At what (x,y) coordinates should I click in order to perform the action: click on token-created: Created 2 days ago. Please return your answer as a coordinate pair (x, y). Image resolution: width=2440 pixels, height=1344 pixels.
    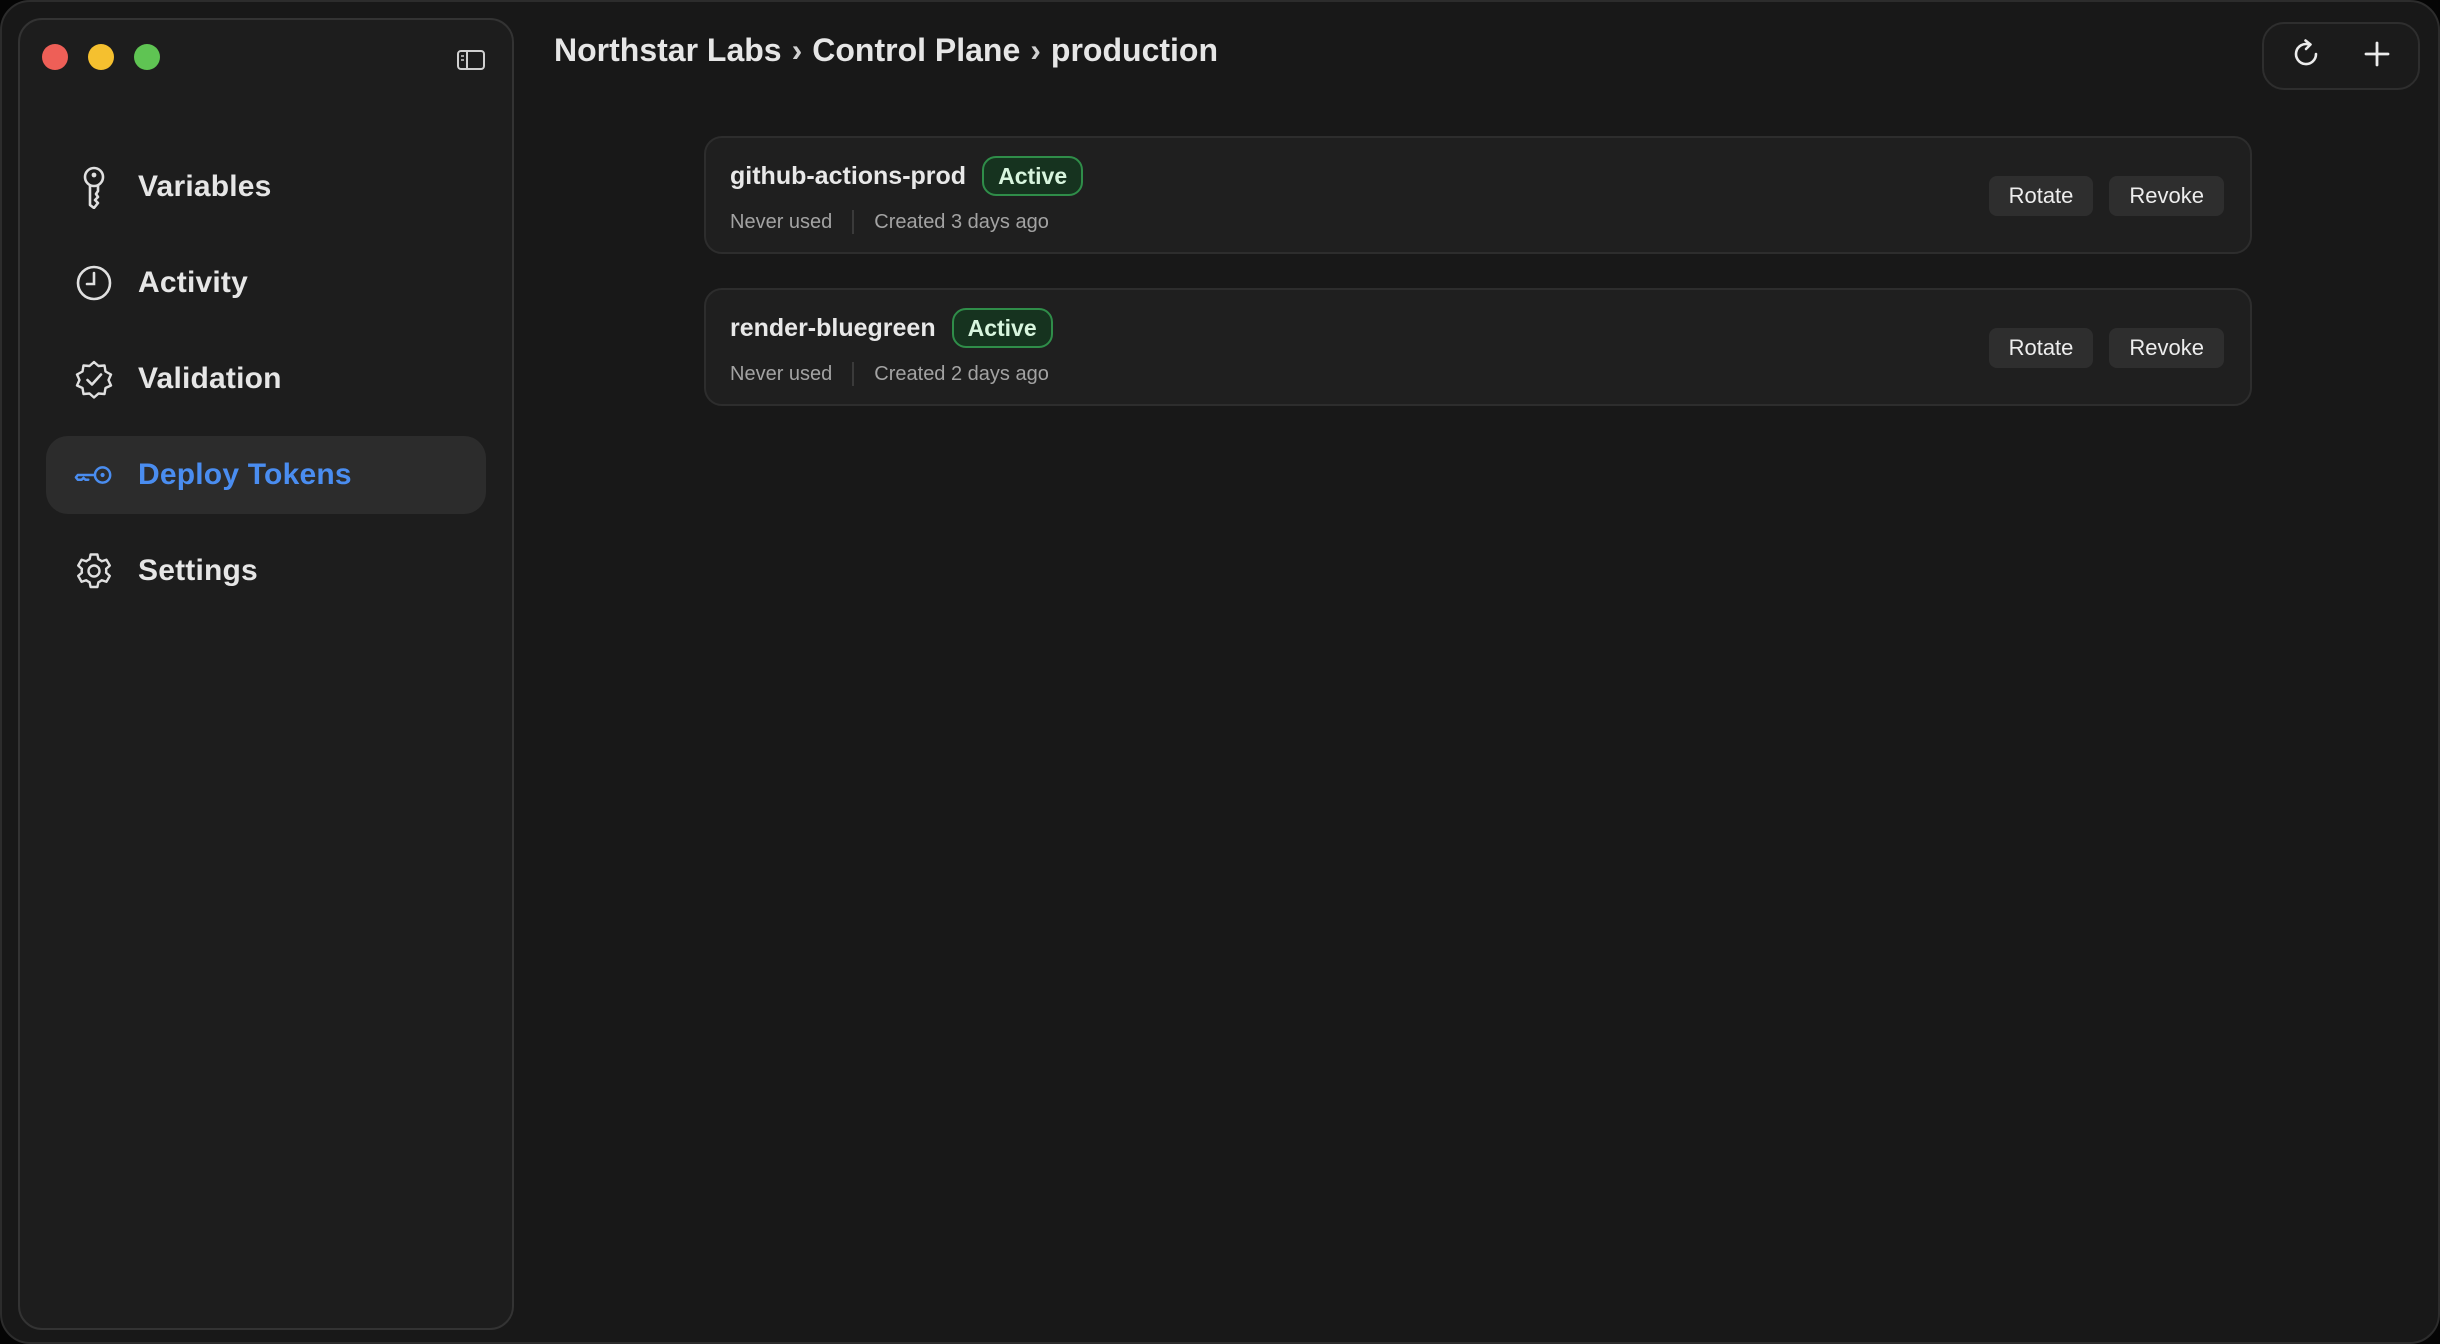
    Looking at the image, I should click on (961, 373).